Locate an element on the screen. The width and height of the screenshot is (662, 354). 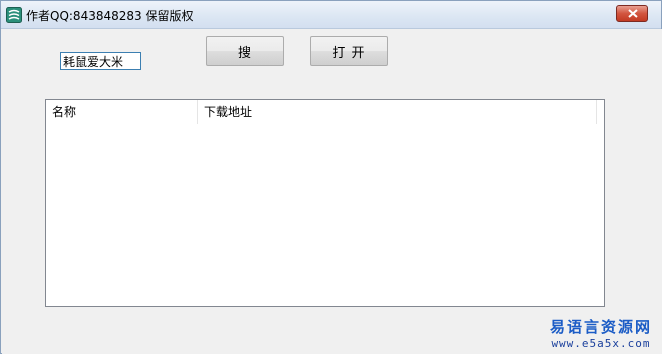
window-title: 作者QQ:843848283 保留版权 is located at coordinates (110, 16).